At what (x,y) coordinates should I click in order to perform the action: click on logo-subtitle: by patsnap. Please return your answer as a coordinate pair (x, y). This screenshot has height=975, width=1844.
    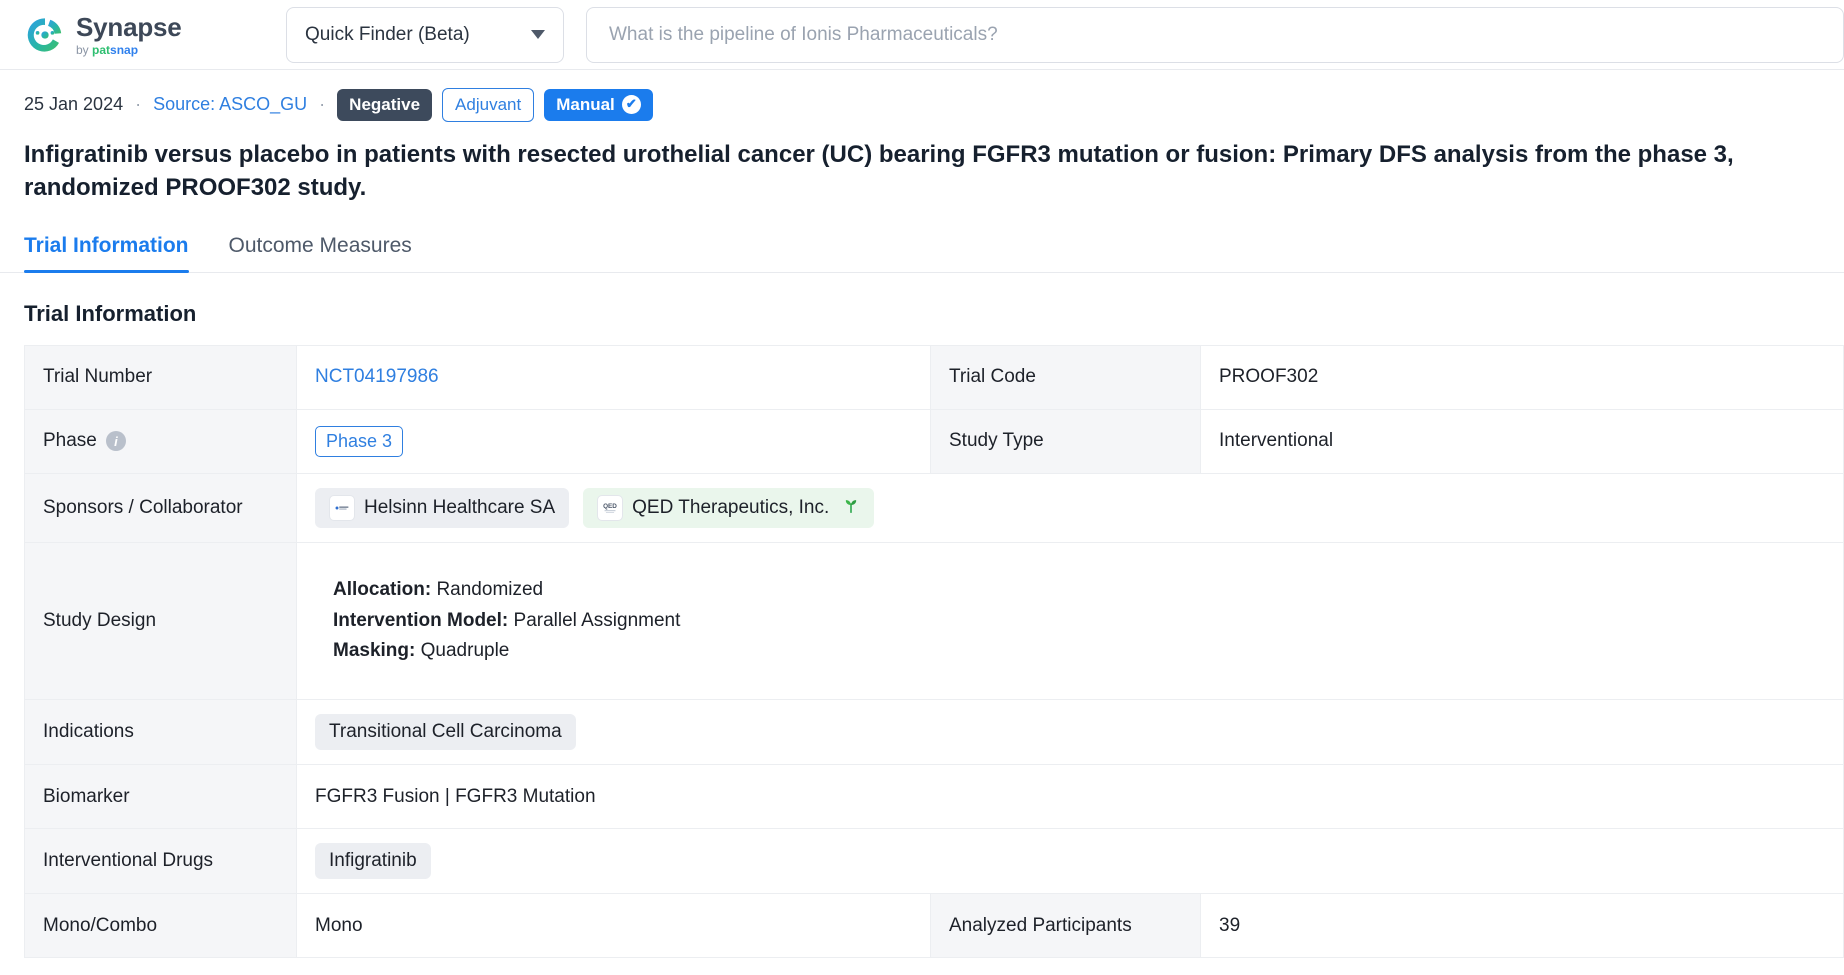
    Looking at the image, I should click on (129, 50).